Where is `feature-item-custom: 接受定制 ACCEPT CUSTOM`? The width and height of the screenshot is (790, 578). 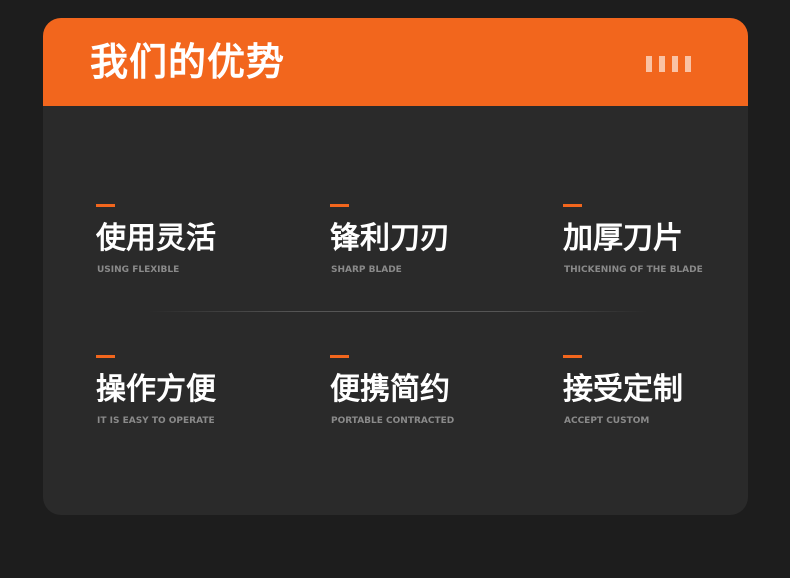
feature-item-custom: 接受定制 ACCEPT CUSTOM is located at coordinates (655, 391).